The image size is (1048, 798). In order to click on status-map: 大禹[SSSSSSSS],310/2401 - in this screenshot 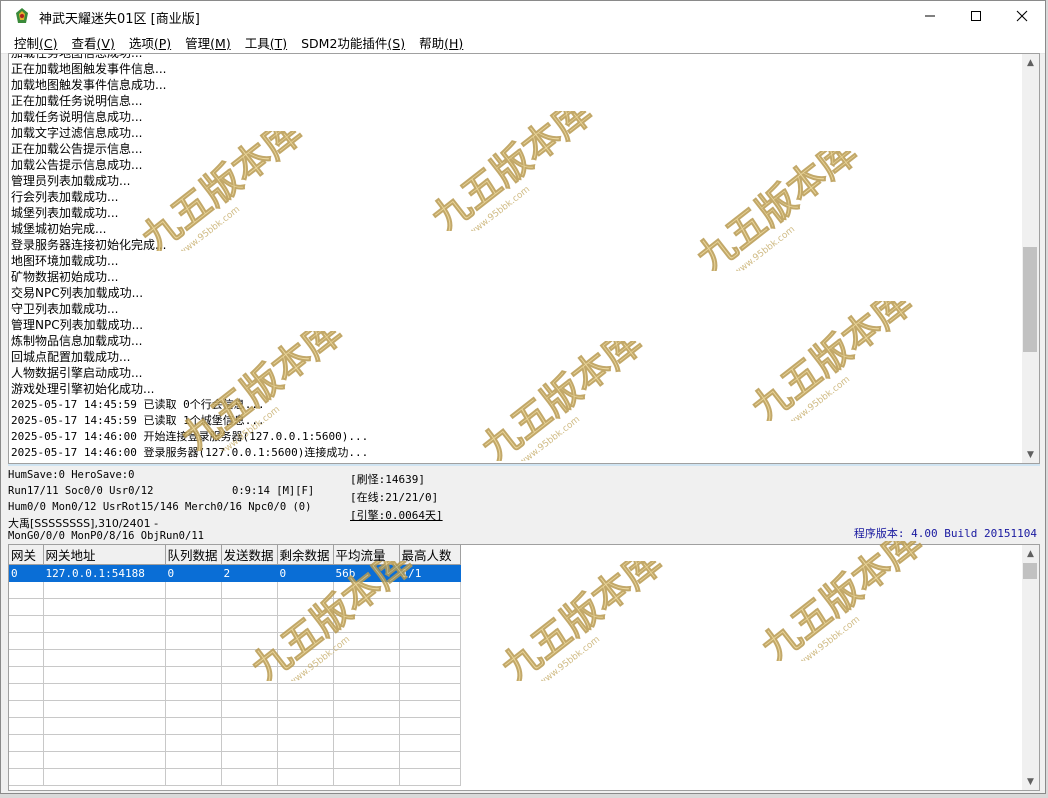, I will do `click(83, 523)`.